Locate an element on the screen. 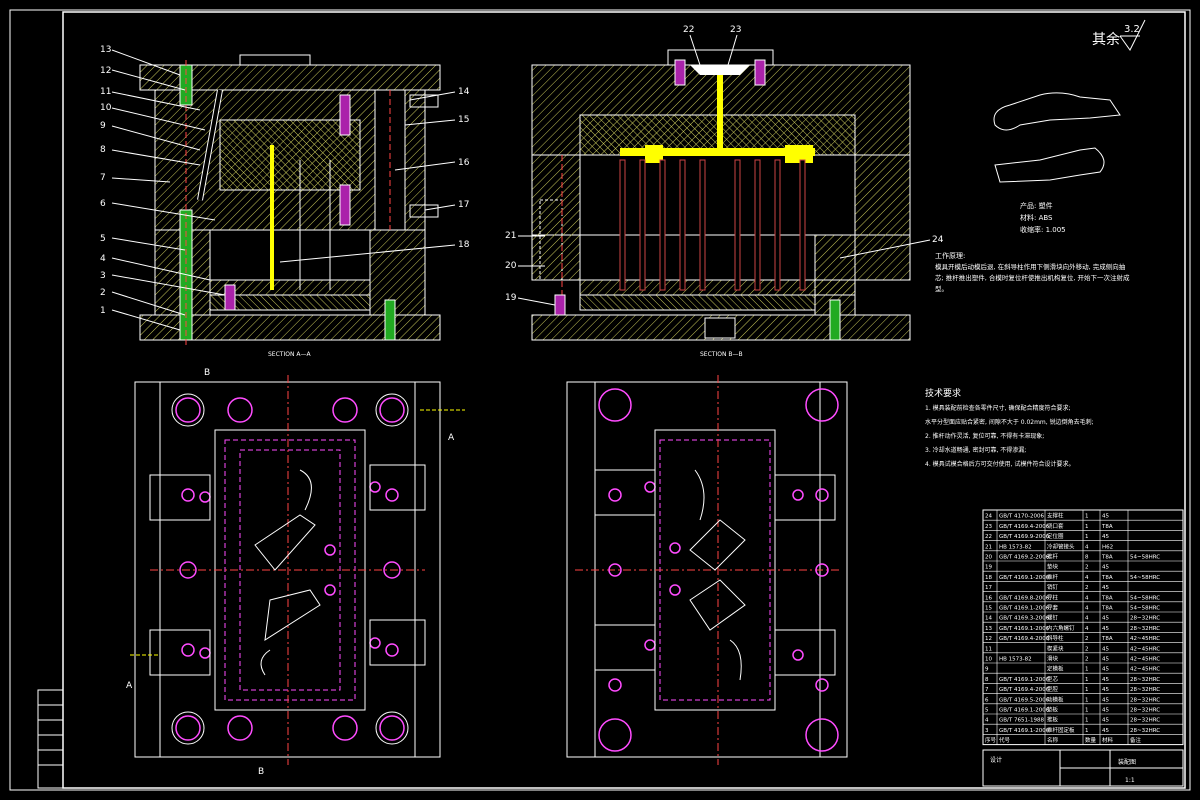 The width and height of the screenshot is (1200, 800). bom-cell: 42~45HRC is located at coordinates (1145, 670).